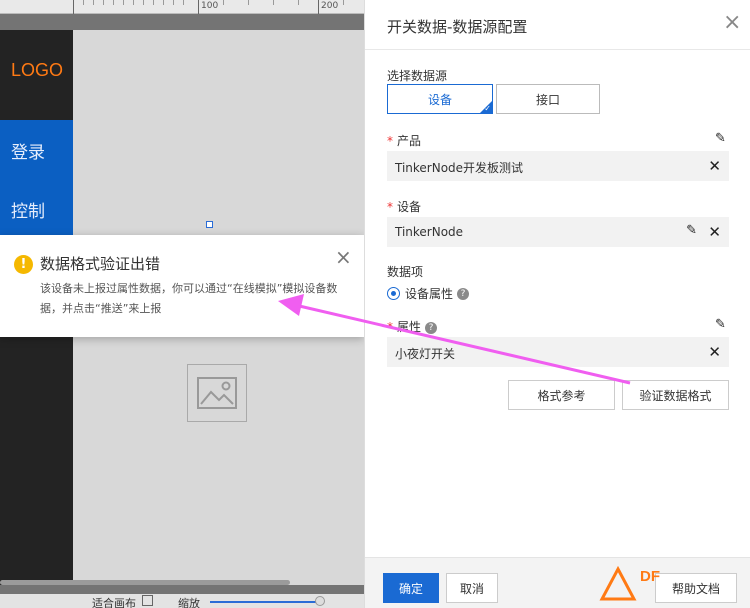  I want to click on confirm-button: 确定, so click(411, 588).